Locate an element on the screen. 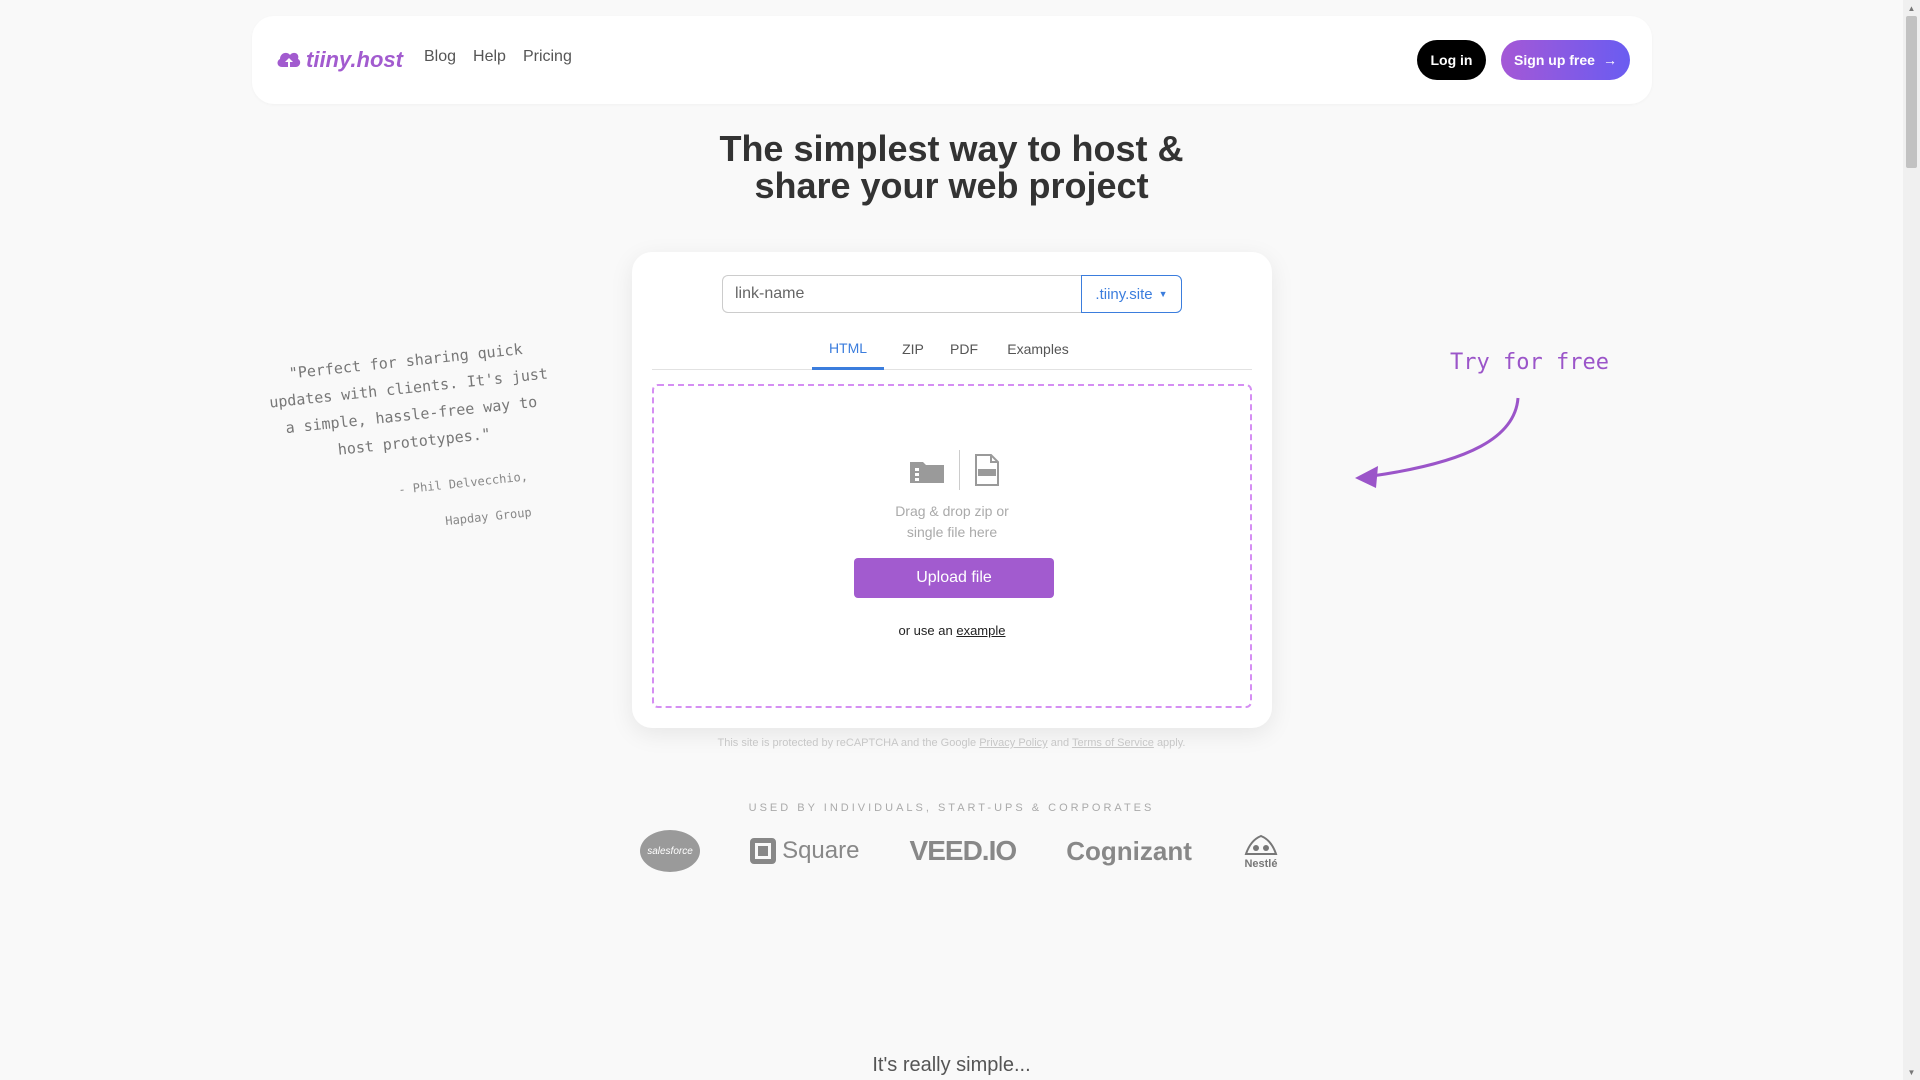 The image size is (1920, 1080). terms-link: Terms of Service is located at coordinates (1113, 743).